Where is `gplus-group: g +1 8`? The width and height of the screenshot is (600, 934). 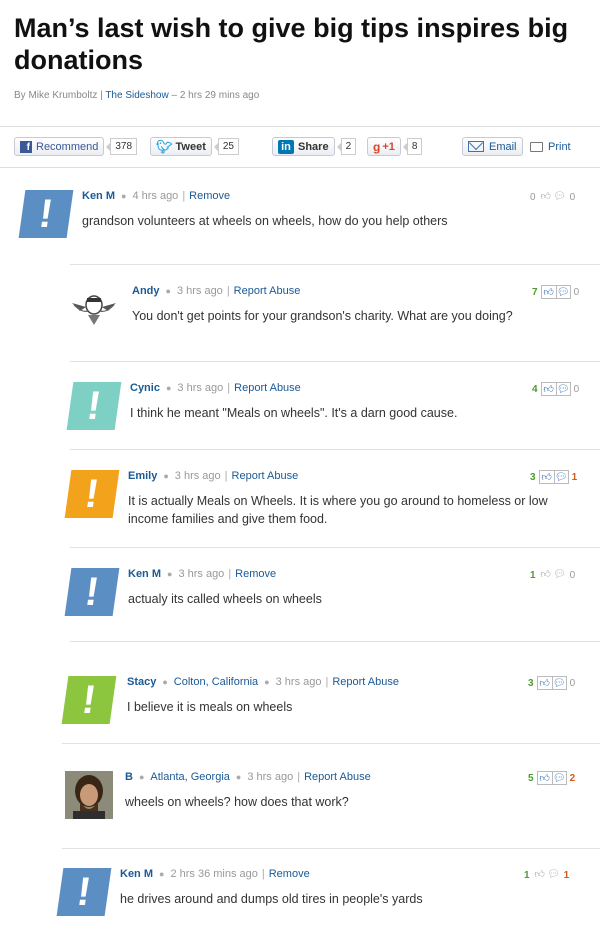
gplus-group: g +1 8 is located at coordinates (395, 146).